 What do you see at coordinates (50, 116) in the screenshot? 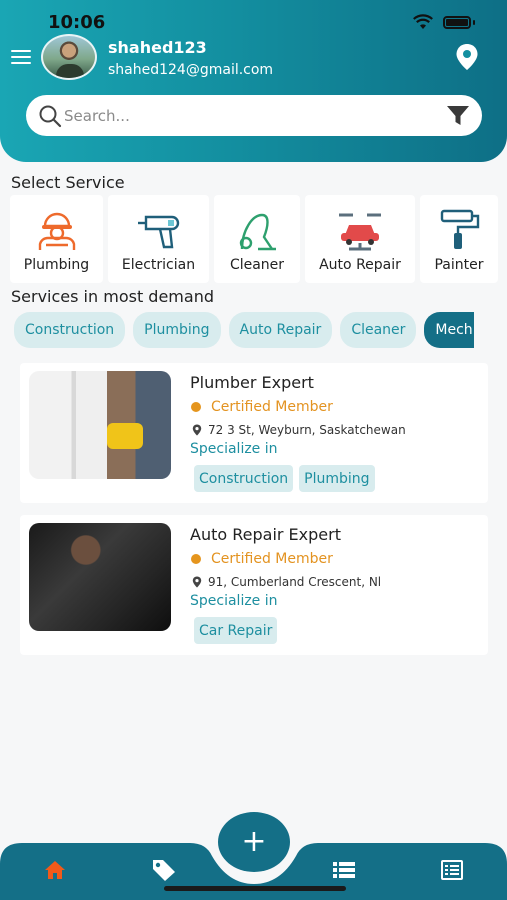
I see `search-icon` at bounding box center [50, 116].